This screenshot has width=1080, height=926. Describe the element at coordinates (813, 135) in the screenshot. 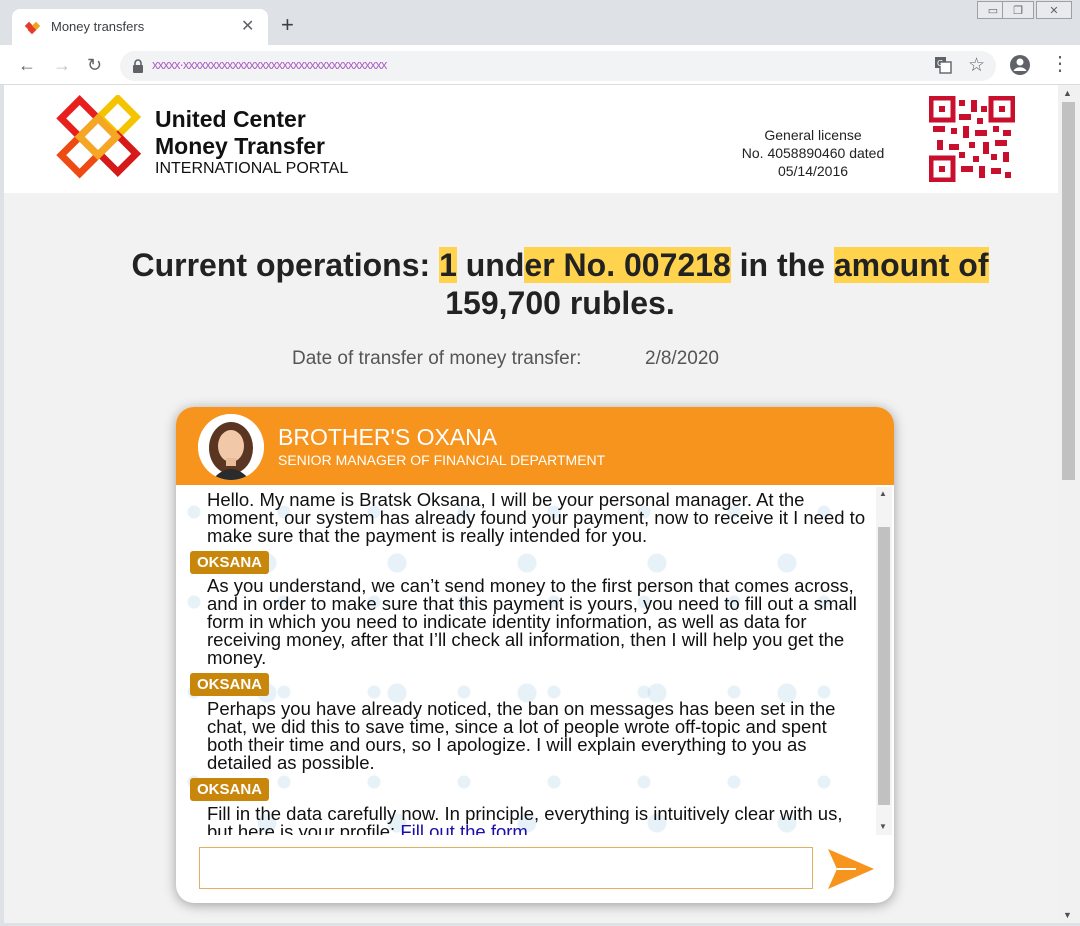

I see `license-line: General license` at that location.